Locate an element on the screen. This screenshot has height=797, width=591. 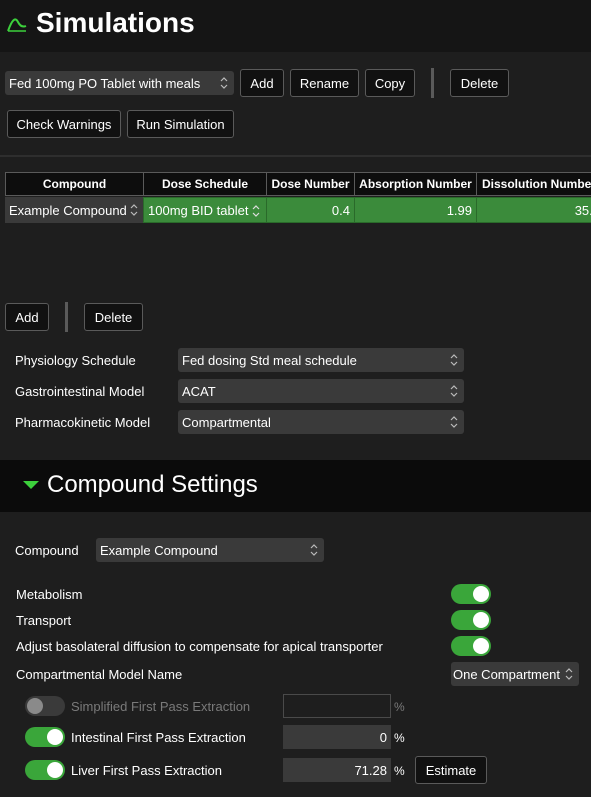
column-header-dose-number: Dose Number is located at coordinates (310, 184).